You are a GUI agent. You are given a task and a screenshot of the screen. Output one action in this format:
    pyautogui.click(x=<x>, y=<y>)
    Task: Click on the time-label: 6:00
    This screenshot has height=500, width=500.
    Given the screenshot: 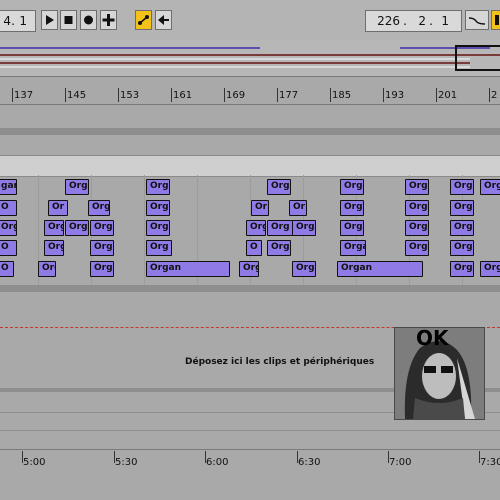 What is the action you would take?
    pyautogui.click(x=217, y=462)
    